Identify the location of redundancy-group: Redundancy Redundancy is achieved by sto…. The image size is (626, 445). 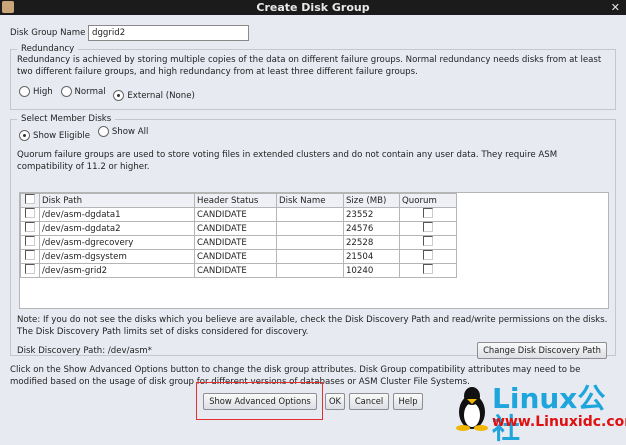
(313, 77).